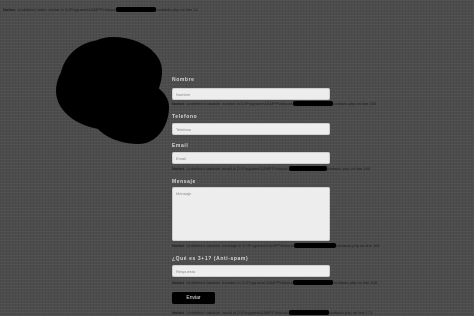 The width and height of the screenshot is (474, 316). What do you see at coordinates (184, 182) in the screenshot?
I see `mensaje-label: Mensaje` at bounding box center [184, 182].